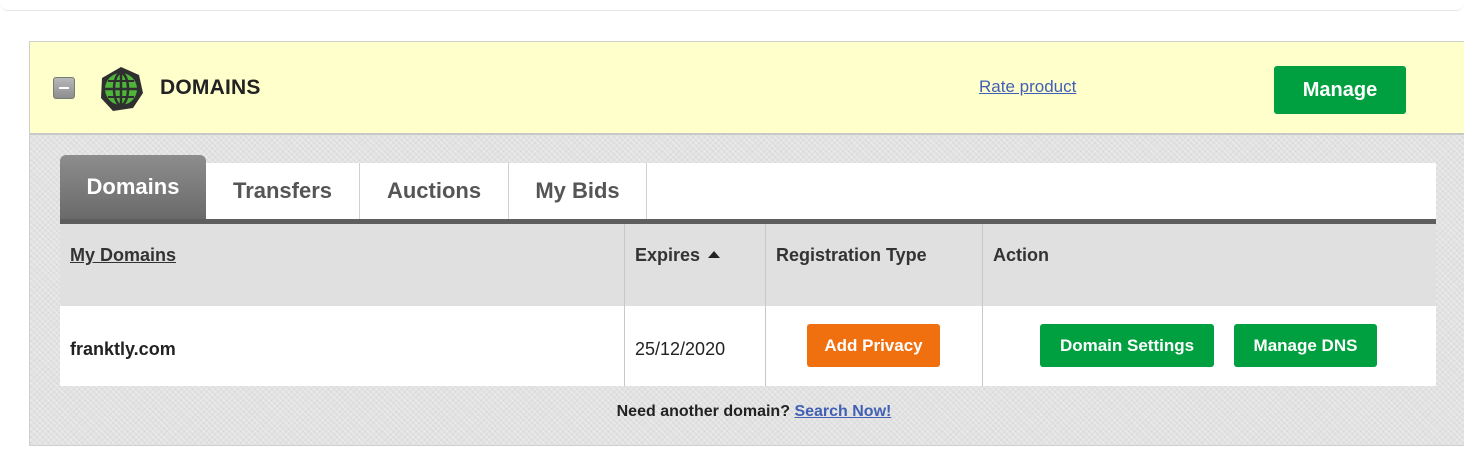 Image resolution: width=1464 pixels, height=450 pixels. What do you see at coordinates (748, 189) in the screenshot?
I see `tab-bar: Domains Transfers Auctions My Bids` at bounding box center [748, 189].